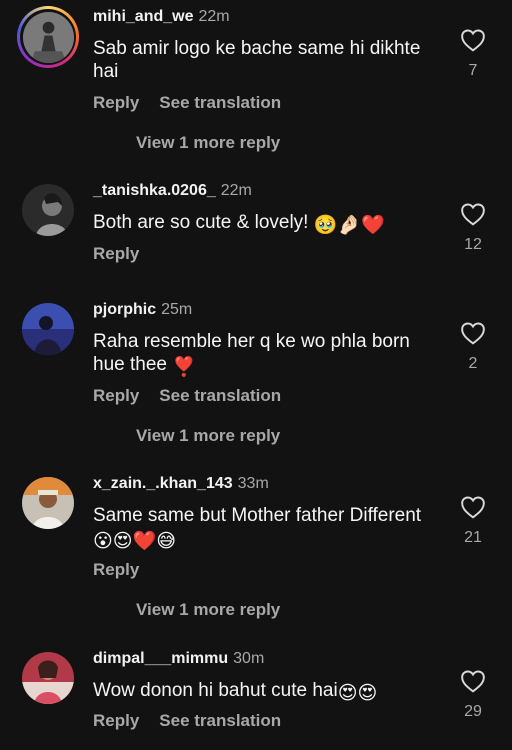  I want to click on username: pjorphic, so click(124, 309).